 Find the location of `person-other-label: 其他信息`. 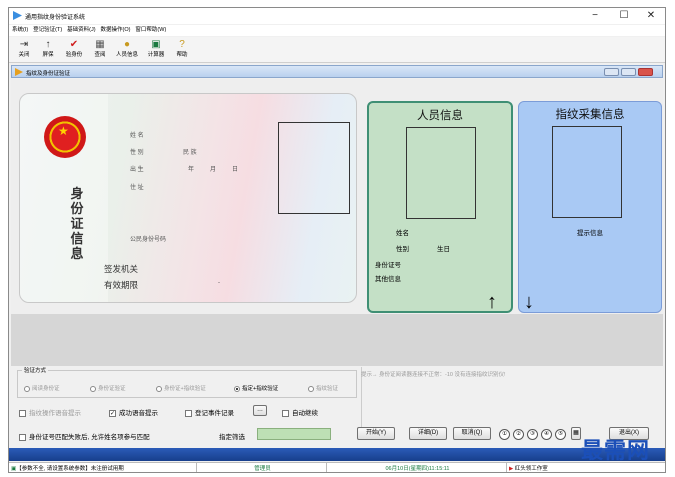

person-other-label: 其他信息 is located at coordinates (388, 279).